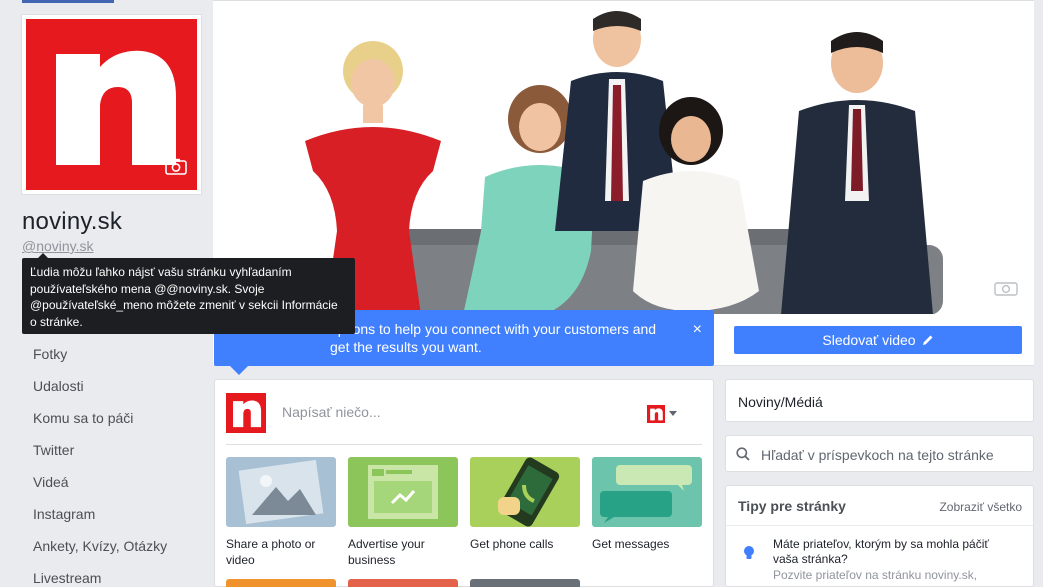  I want to click on nav-item-photos: Fotky, so click(112, 354).